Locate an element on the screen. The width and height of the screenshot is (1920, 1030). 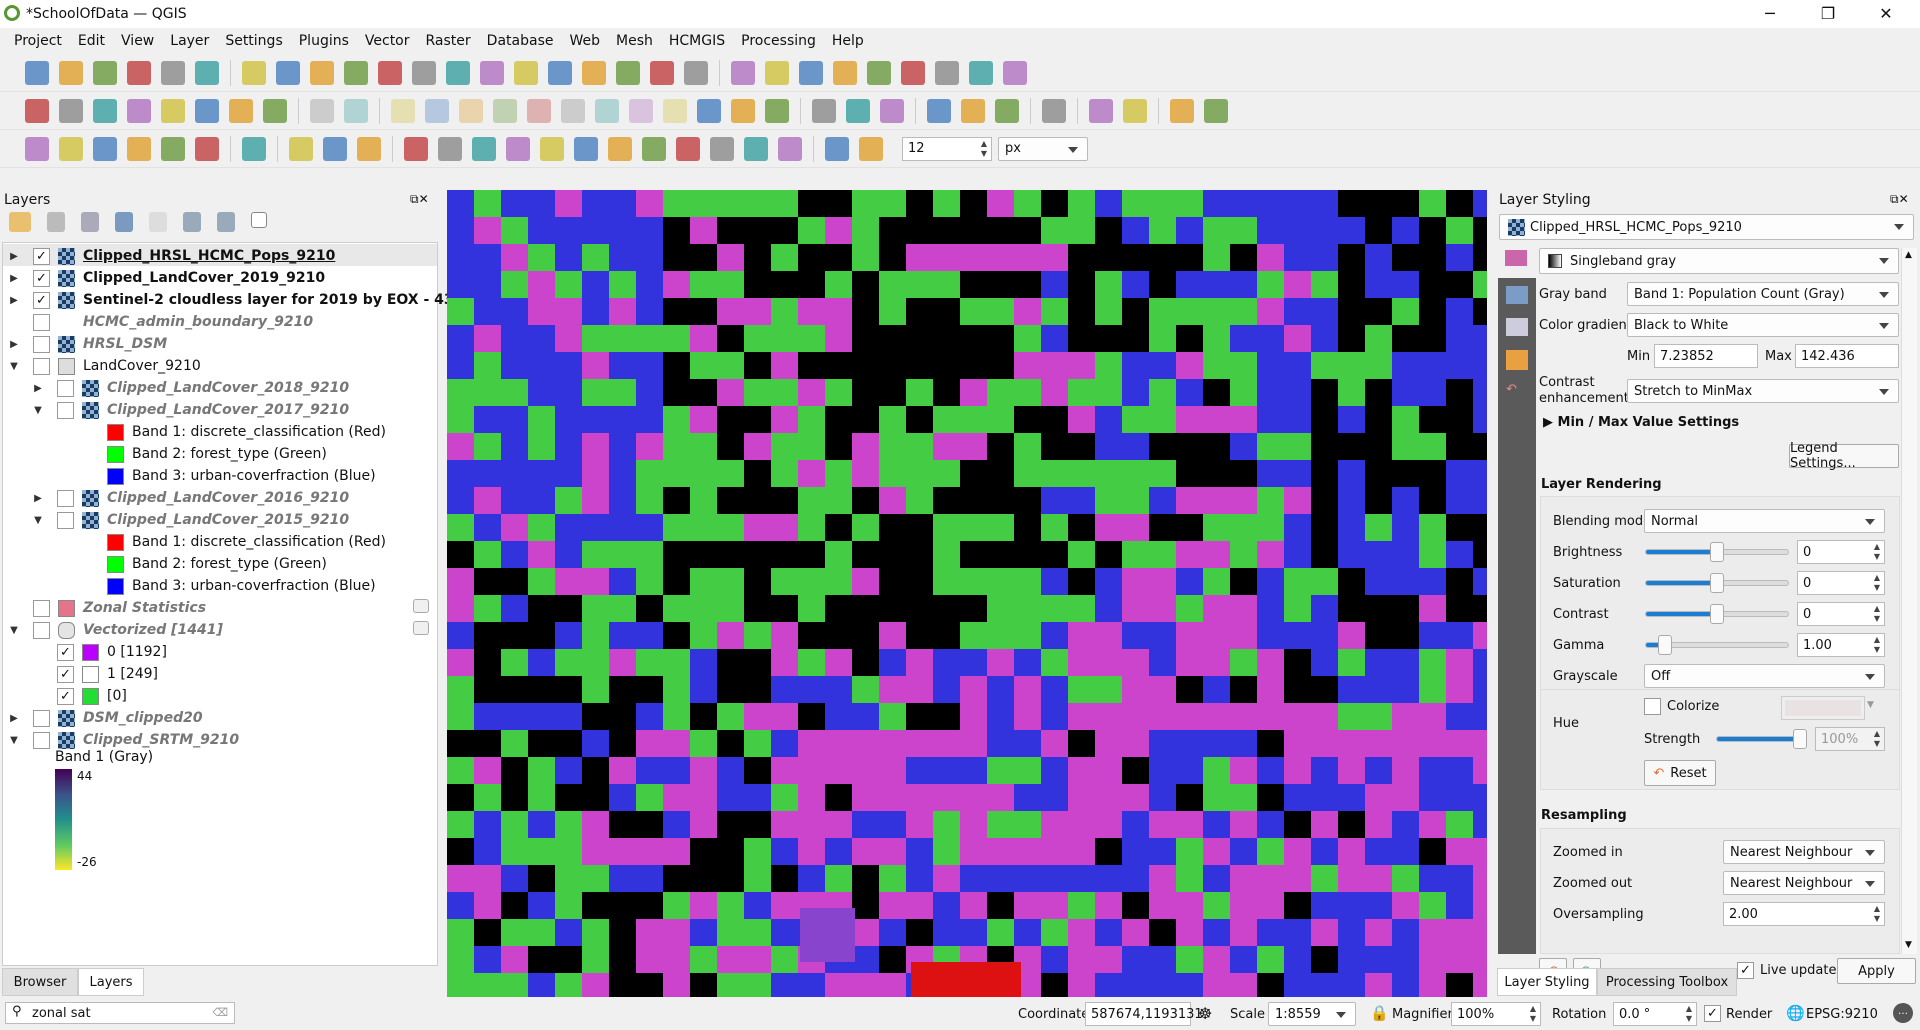
digitize-2-icon is located at coordinates (437, 110).